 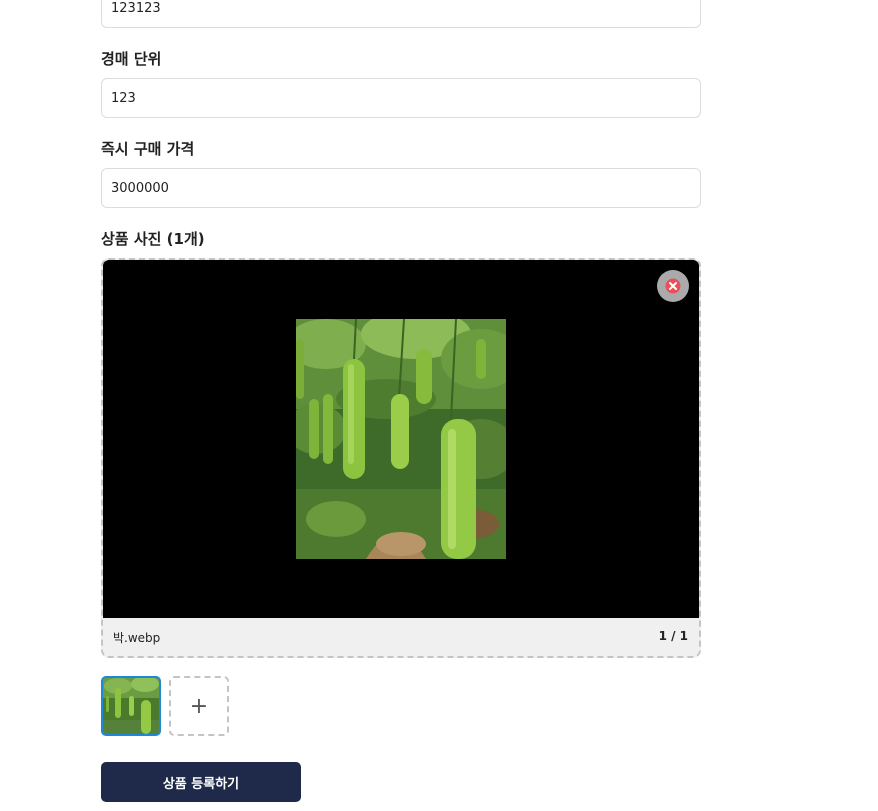 I want to click on plus-icon: +, so click(x=199, y=706).